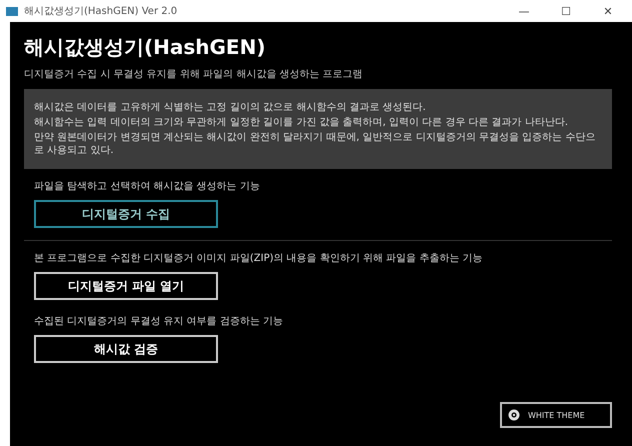 The width and height of the screenshot is (632, 446). What do you see at coordinates (159, 321) in the screenshot?
I see `feature-description: 수집된 디지털증거의 무결성 유지 여부를 검증하는 기능` at bounding box center [159, 321].